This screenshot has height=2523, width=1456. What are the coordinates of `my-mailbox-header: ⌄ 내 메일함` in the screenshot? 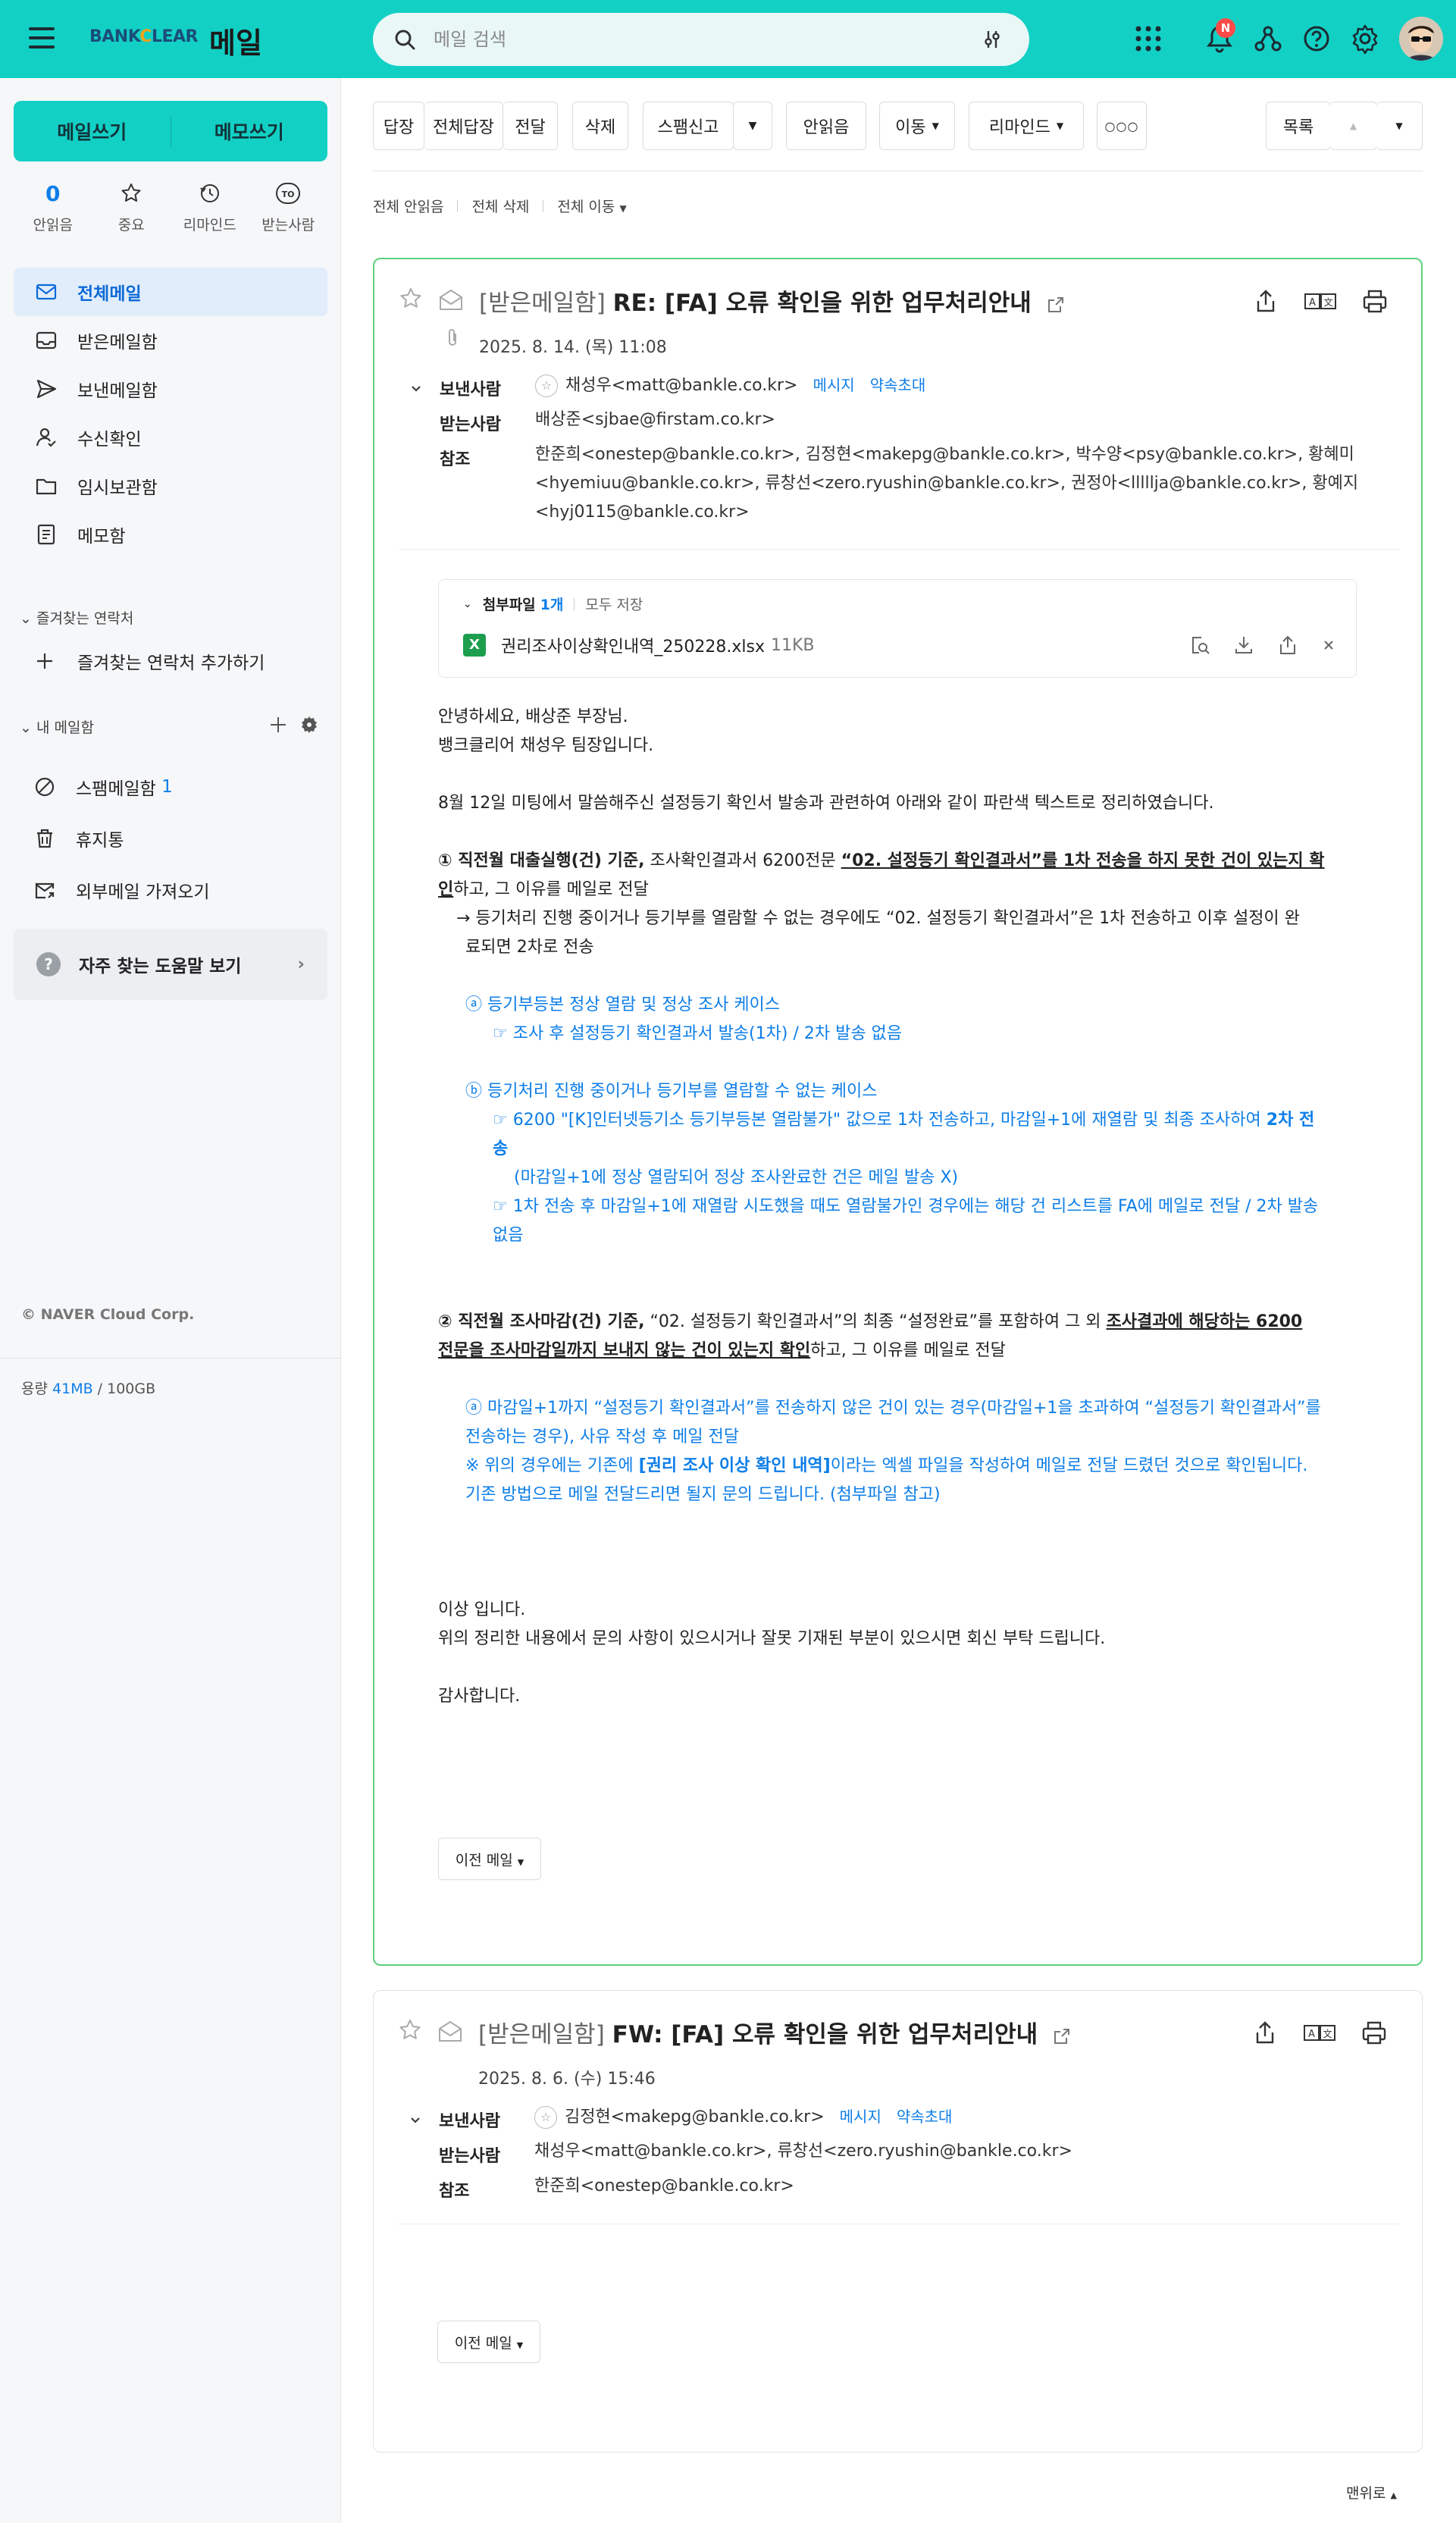 It's located at (57, 726).